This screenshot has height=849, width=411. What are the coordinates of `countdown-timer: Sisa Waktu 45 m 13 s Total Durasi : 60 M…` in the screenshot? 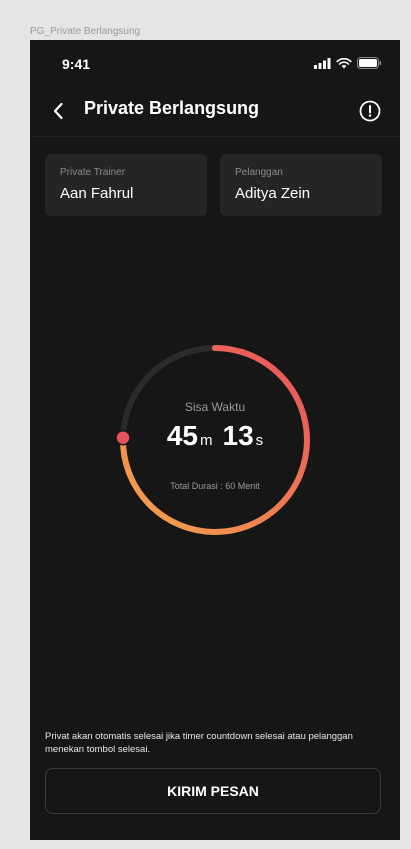 It's located at (215, 440).